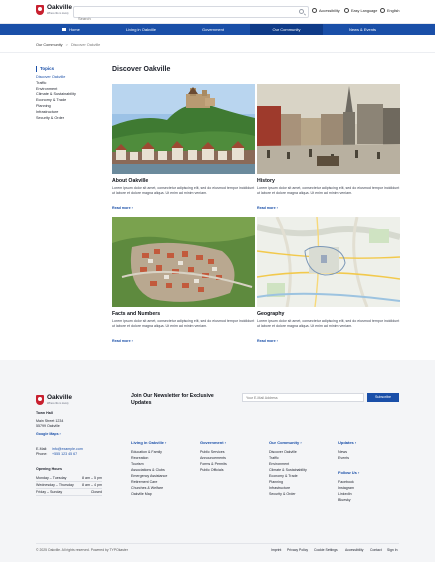  Describe the element at coordinates (348, 472) in the screenshot. I see `footer-heading-follow-us: Follow Us ›` at that location.